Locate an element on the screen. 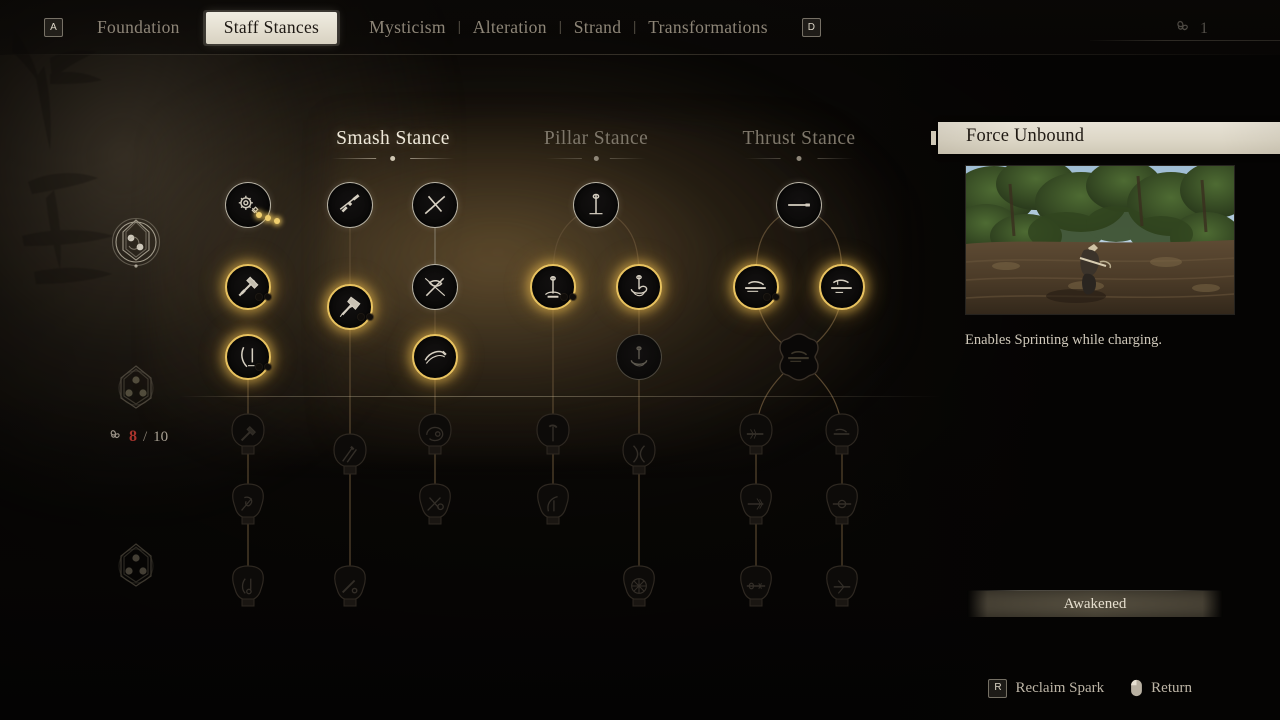 The image size is (1280, 720). skill-title: Force Unbound is located at coordinates (1025, 136).